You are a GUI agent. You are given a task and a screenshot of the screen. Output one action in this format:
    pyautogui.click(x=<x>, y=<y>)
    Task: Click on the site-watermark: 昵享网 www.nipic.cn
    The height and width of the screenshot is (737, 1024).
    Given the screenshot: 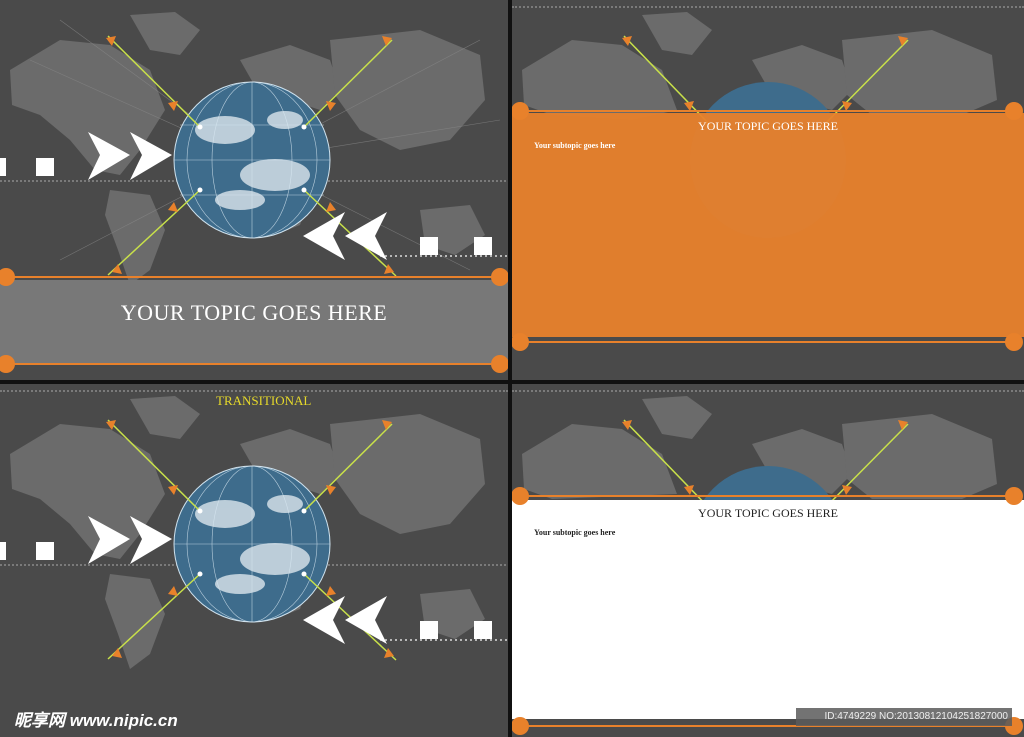 What is the action you would take?
    pyautogui.click(x=96, y=720)
    